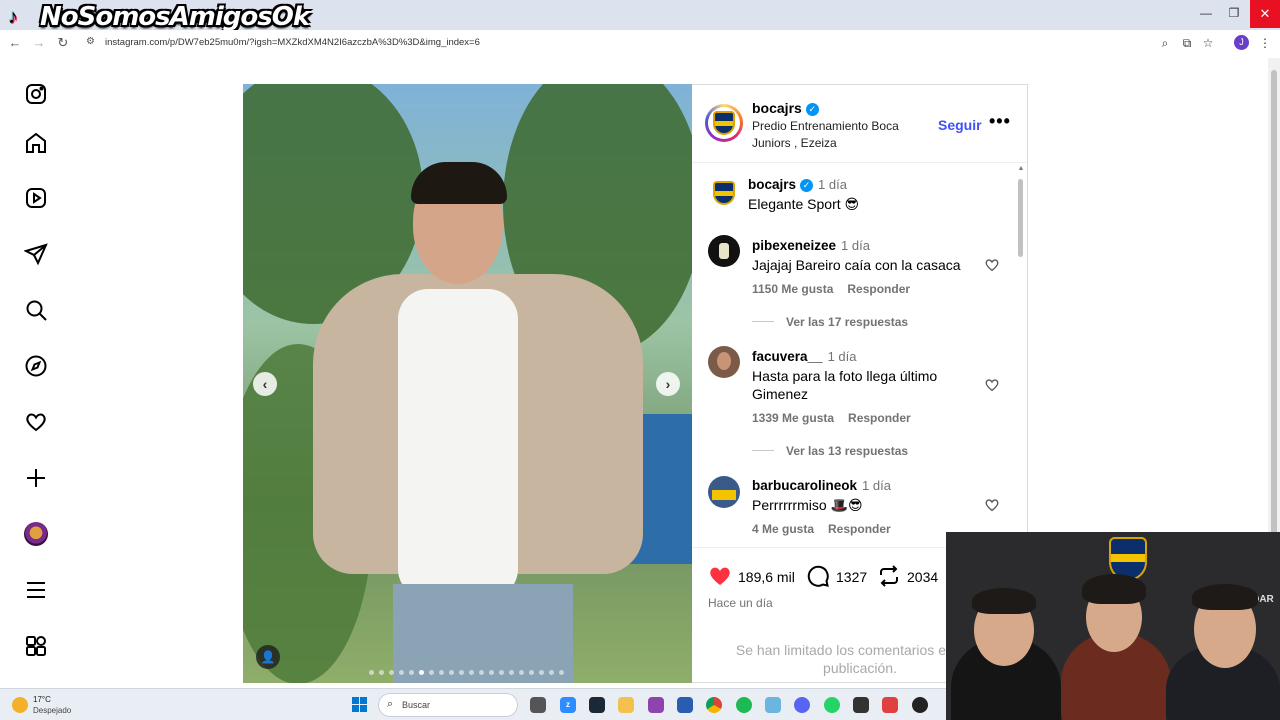 This screenshot has height=720, width=1280. I want to click on caption-text: Elegante Sport 😎, so click(804, 204).